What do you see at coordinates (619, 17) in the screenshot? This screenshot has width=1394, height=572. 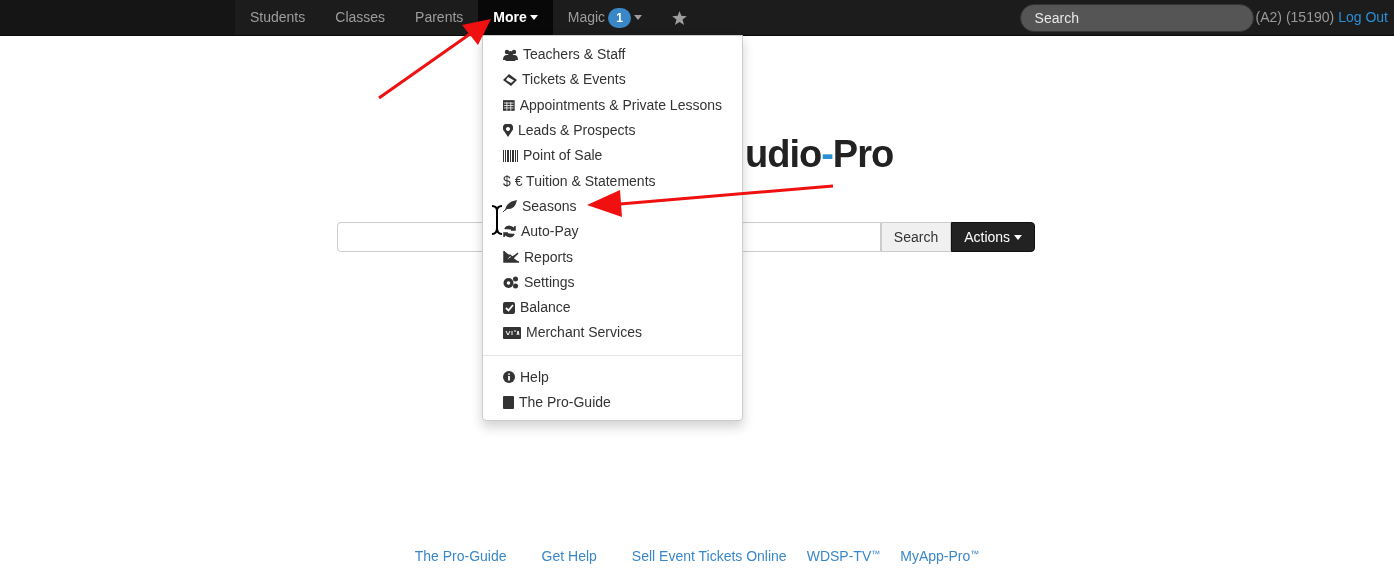 I see `count-badge: 1` at bounding box center [619, 17].